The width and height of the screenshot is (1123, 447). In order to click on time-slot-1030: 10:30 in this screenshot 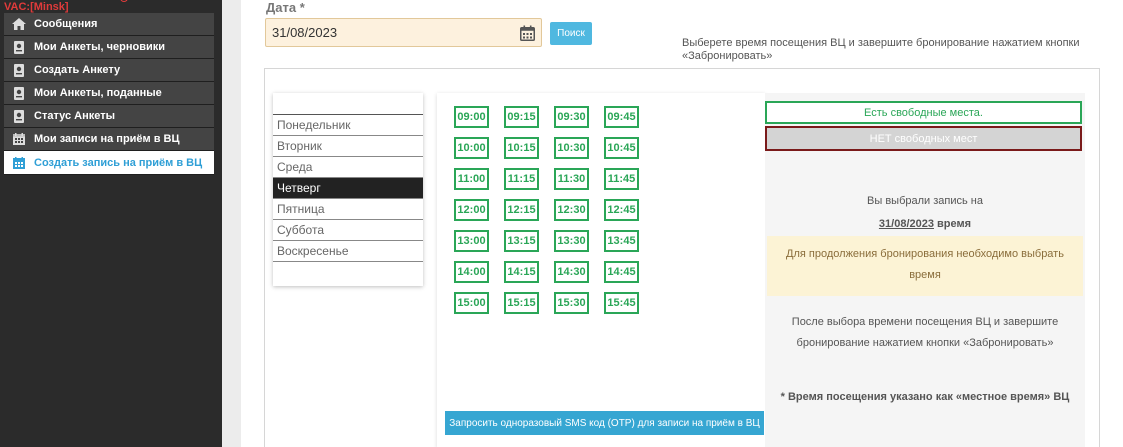, I will do `click(571, 148)`.